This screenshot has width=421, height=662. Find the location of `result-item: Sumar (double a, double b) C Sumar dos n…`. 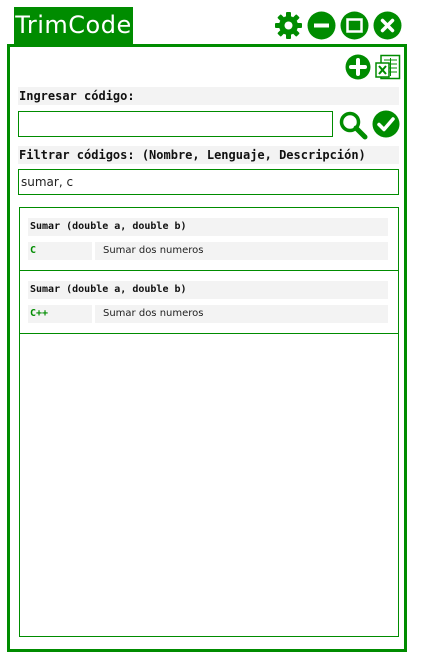

result-item: Sumar (double a, double b) C Sumar dos n… is located at coordinates (209, 239).